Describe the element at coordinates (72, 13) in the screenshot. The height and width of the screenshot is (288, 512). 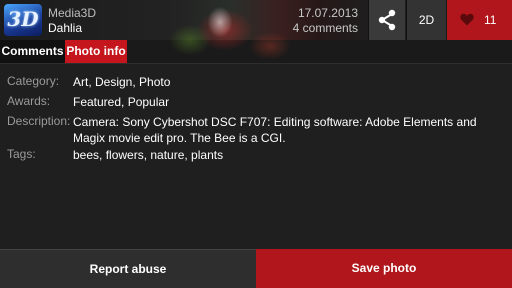
I see `app-name: Media3D` at that location.